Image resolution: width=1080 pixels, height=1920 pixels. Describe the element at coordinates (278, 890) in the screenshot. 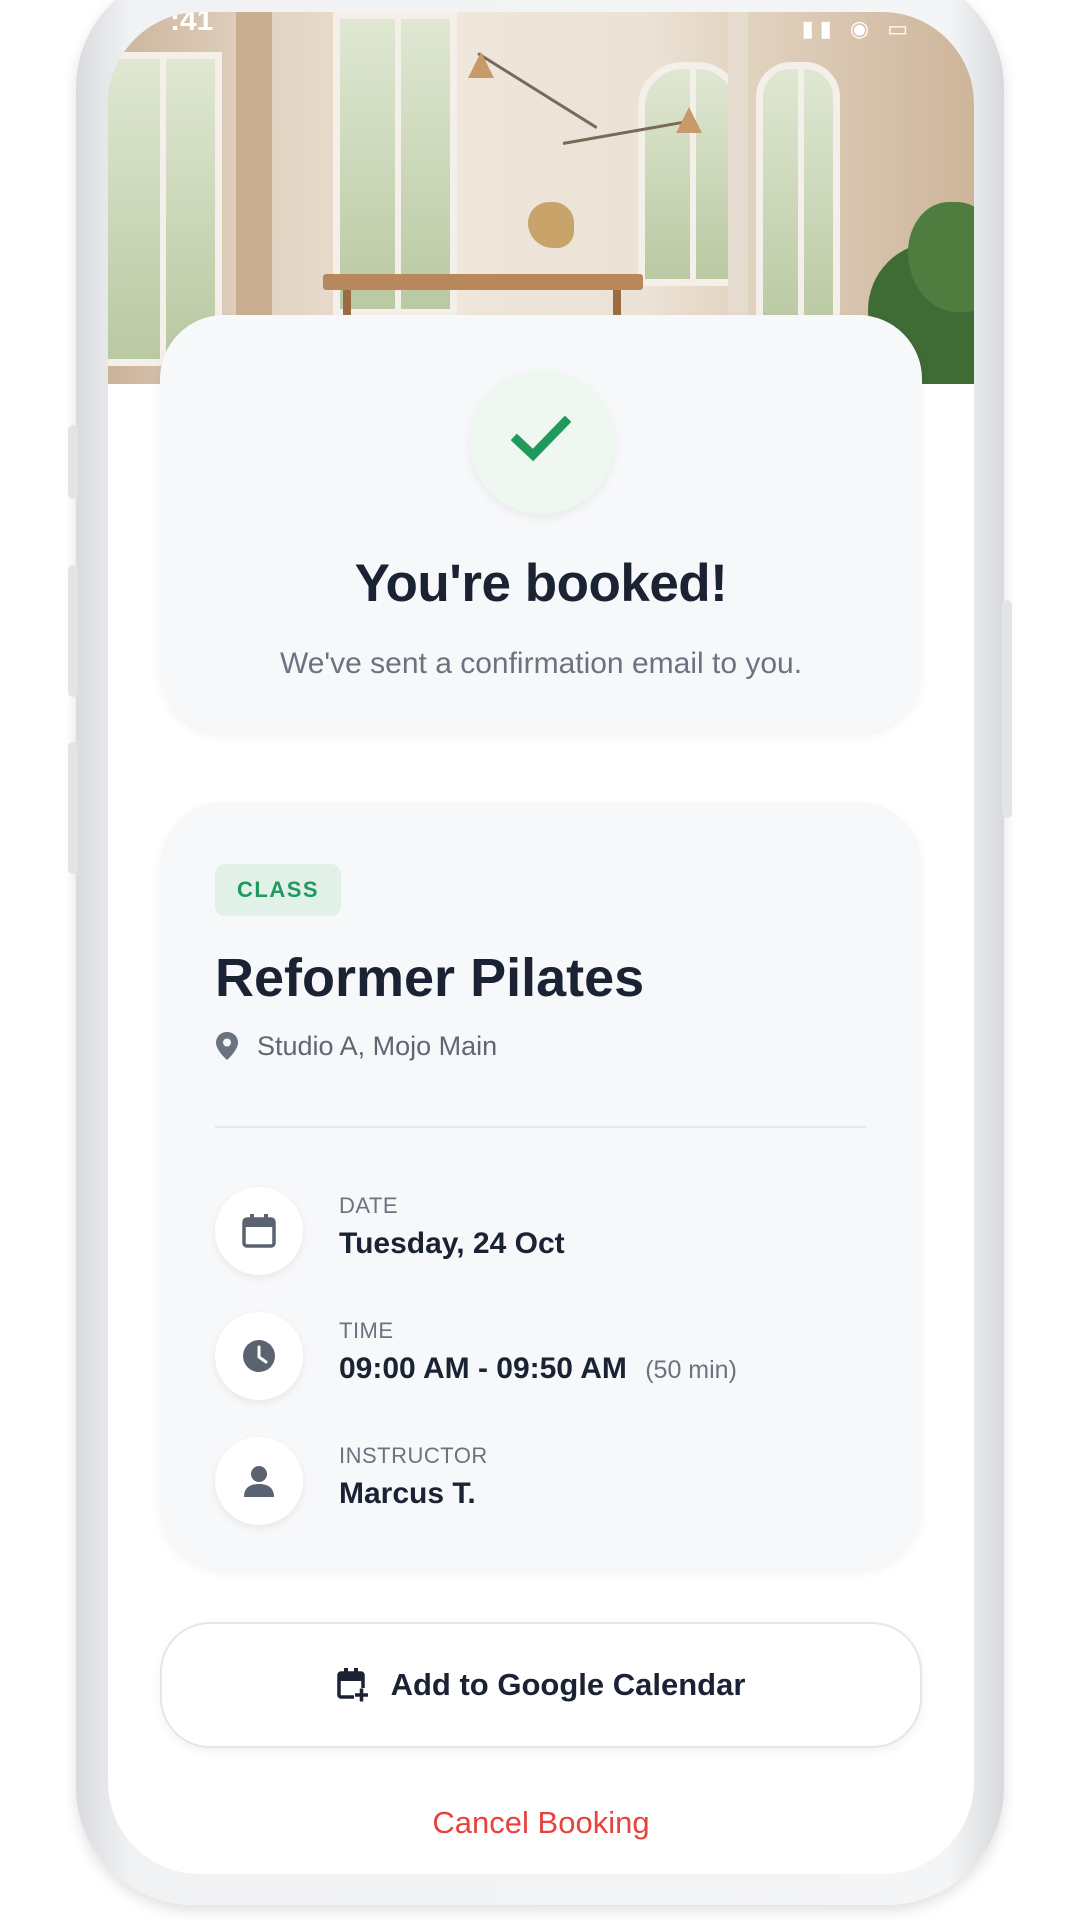

I see `class-type-badge: CLASS` at that location.